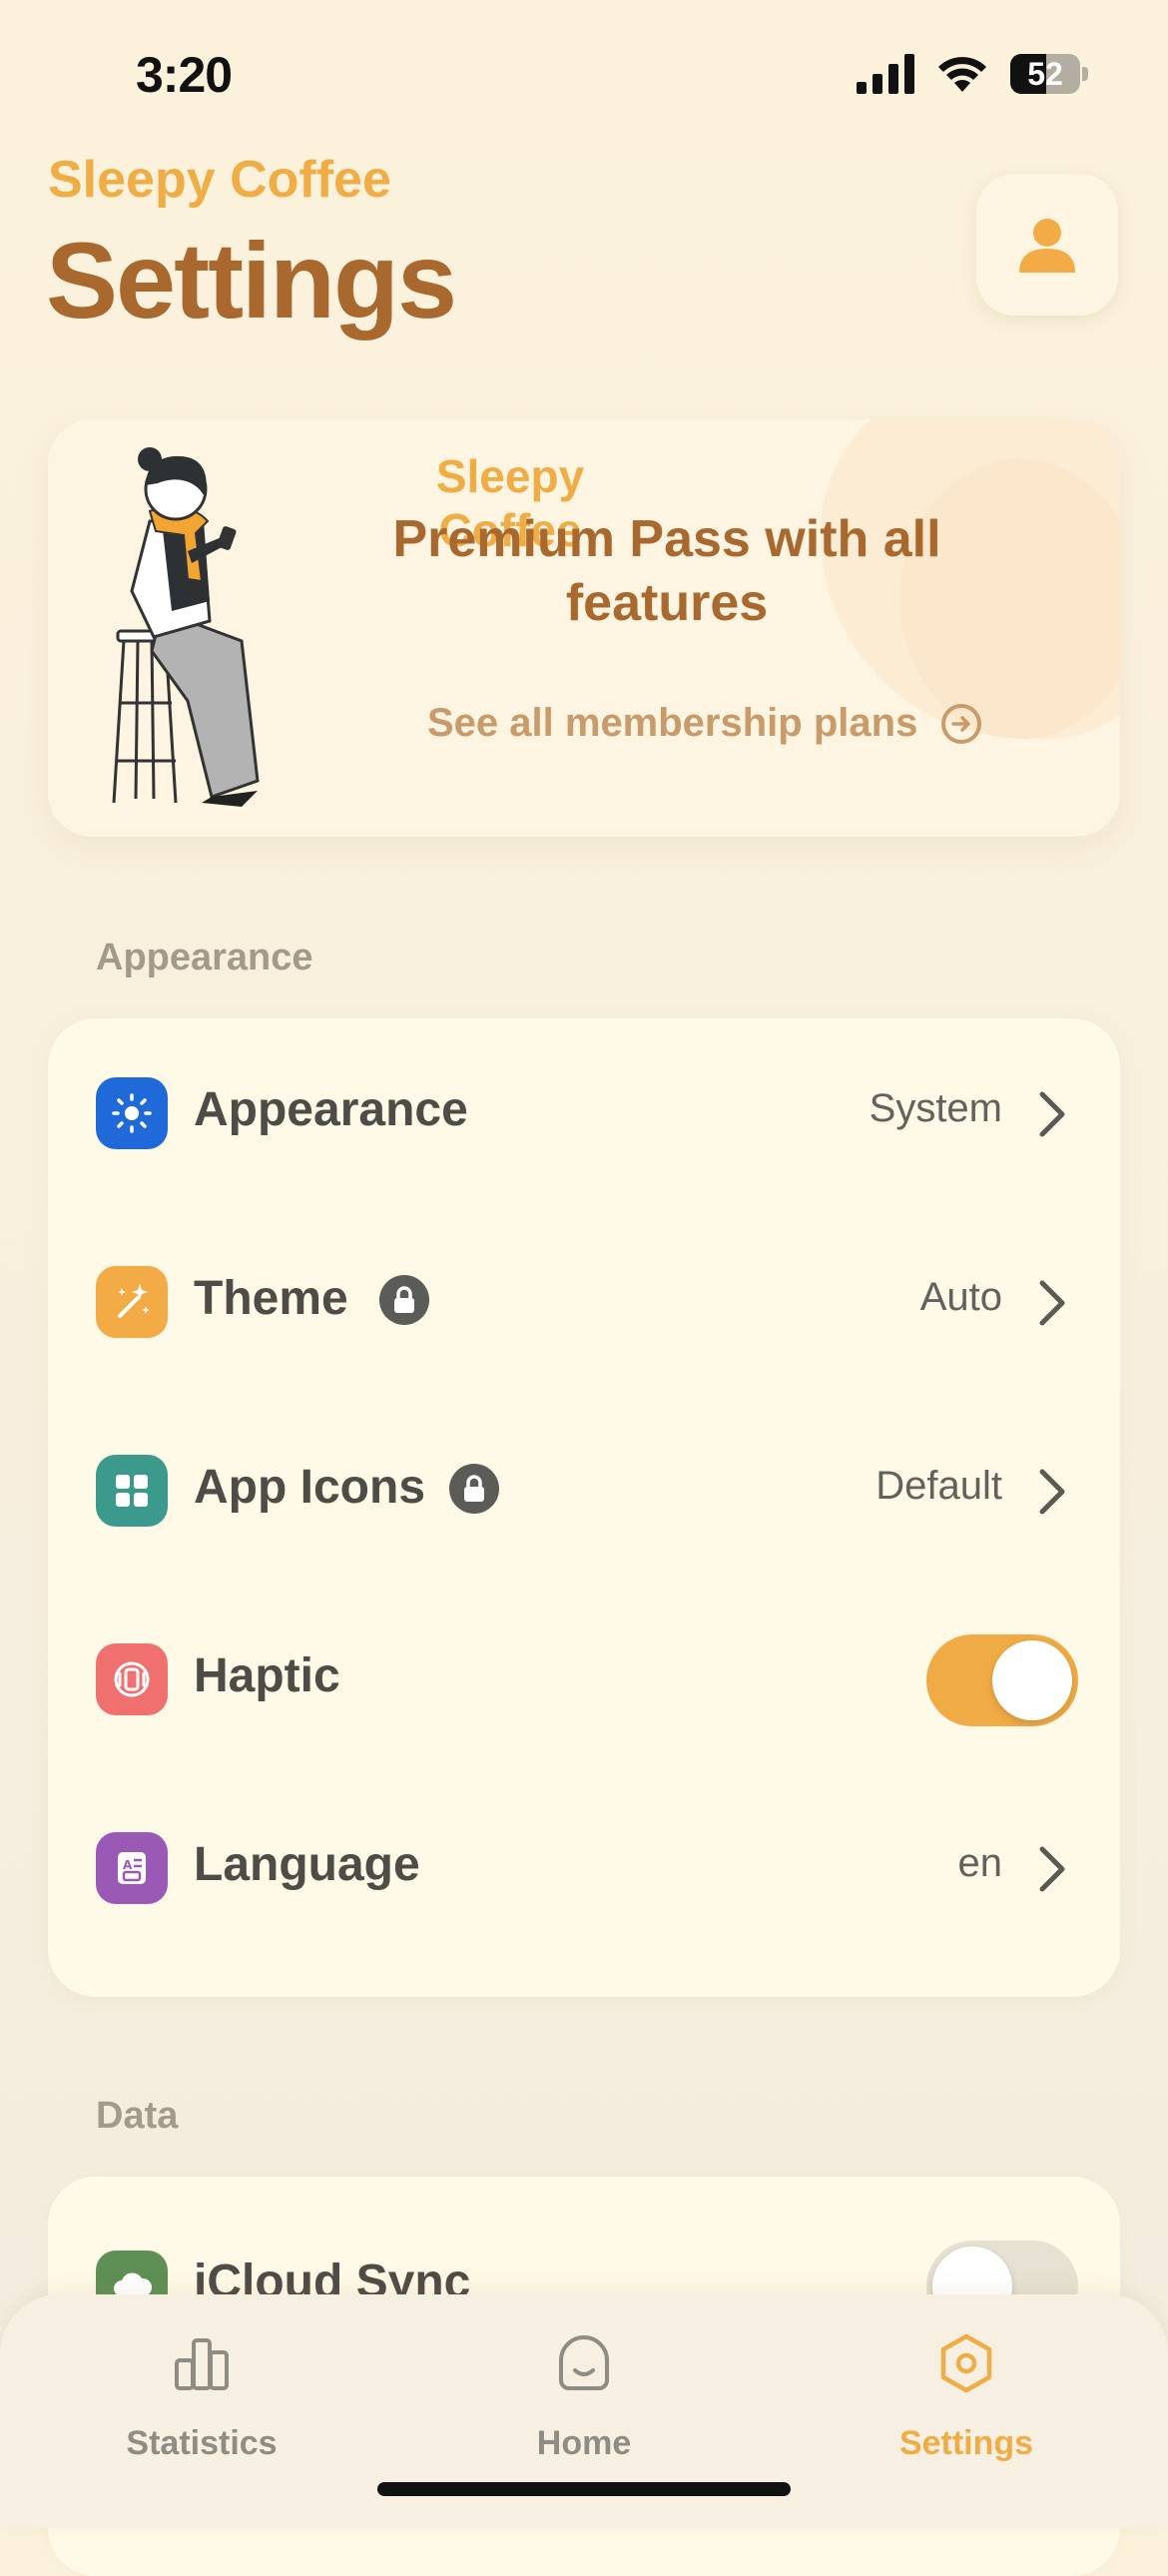 This screenshot has height=2576, width=1168. I want to click on settings-row-language: A Language en, so click(584, 1868).